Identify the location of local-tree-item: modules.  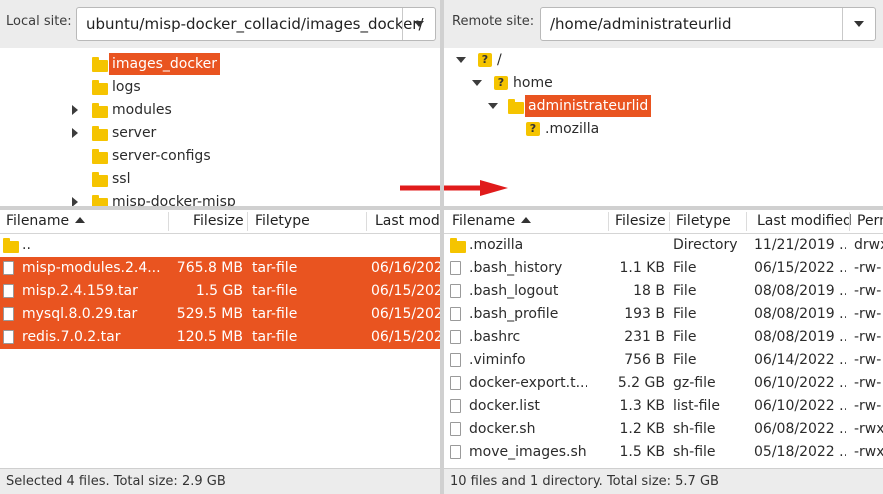
(220, 110).